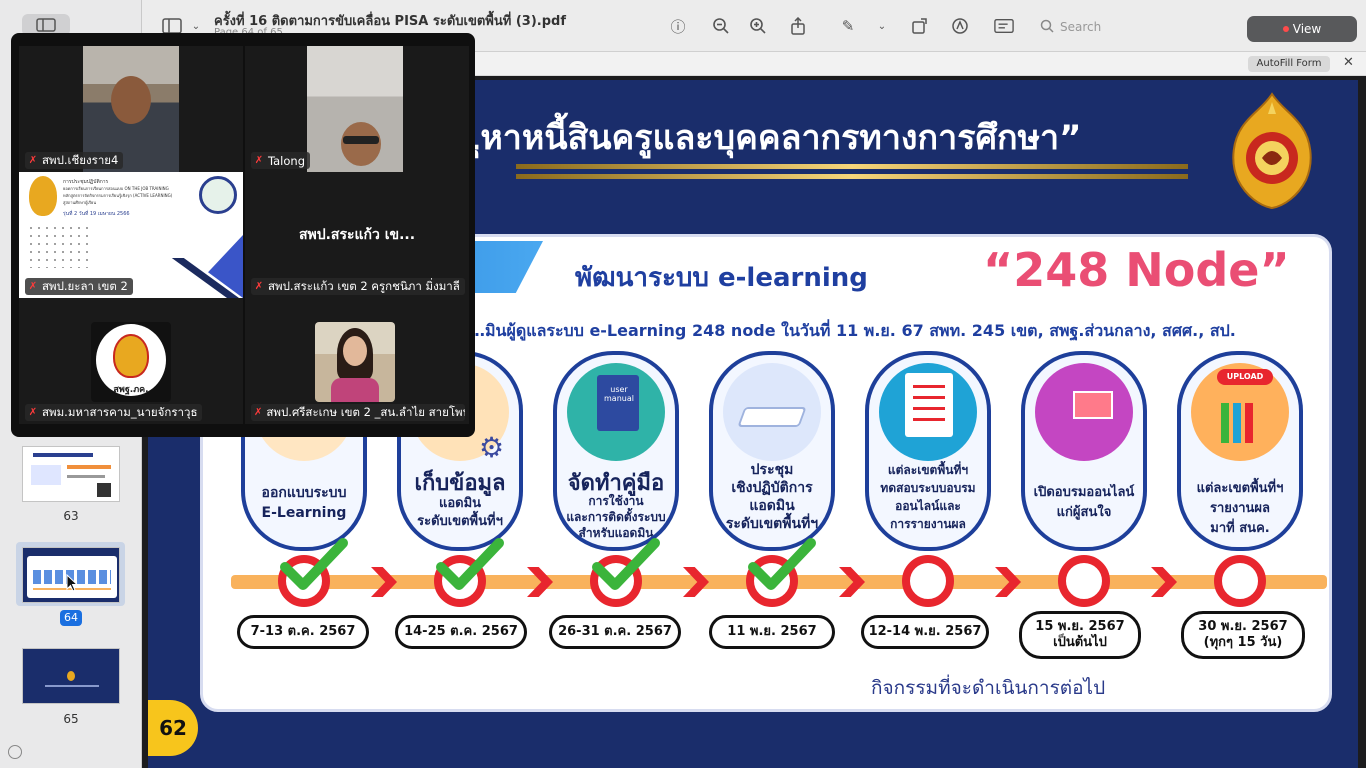  What do you see at coordinates (960, 26) in the screenshot?
I see `markup-icon` at bounding box center [960, 26].